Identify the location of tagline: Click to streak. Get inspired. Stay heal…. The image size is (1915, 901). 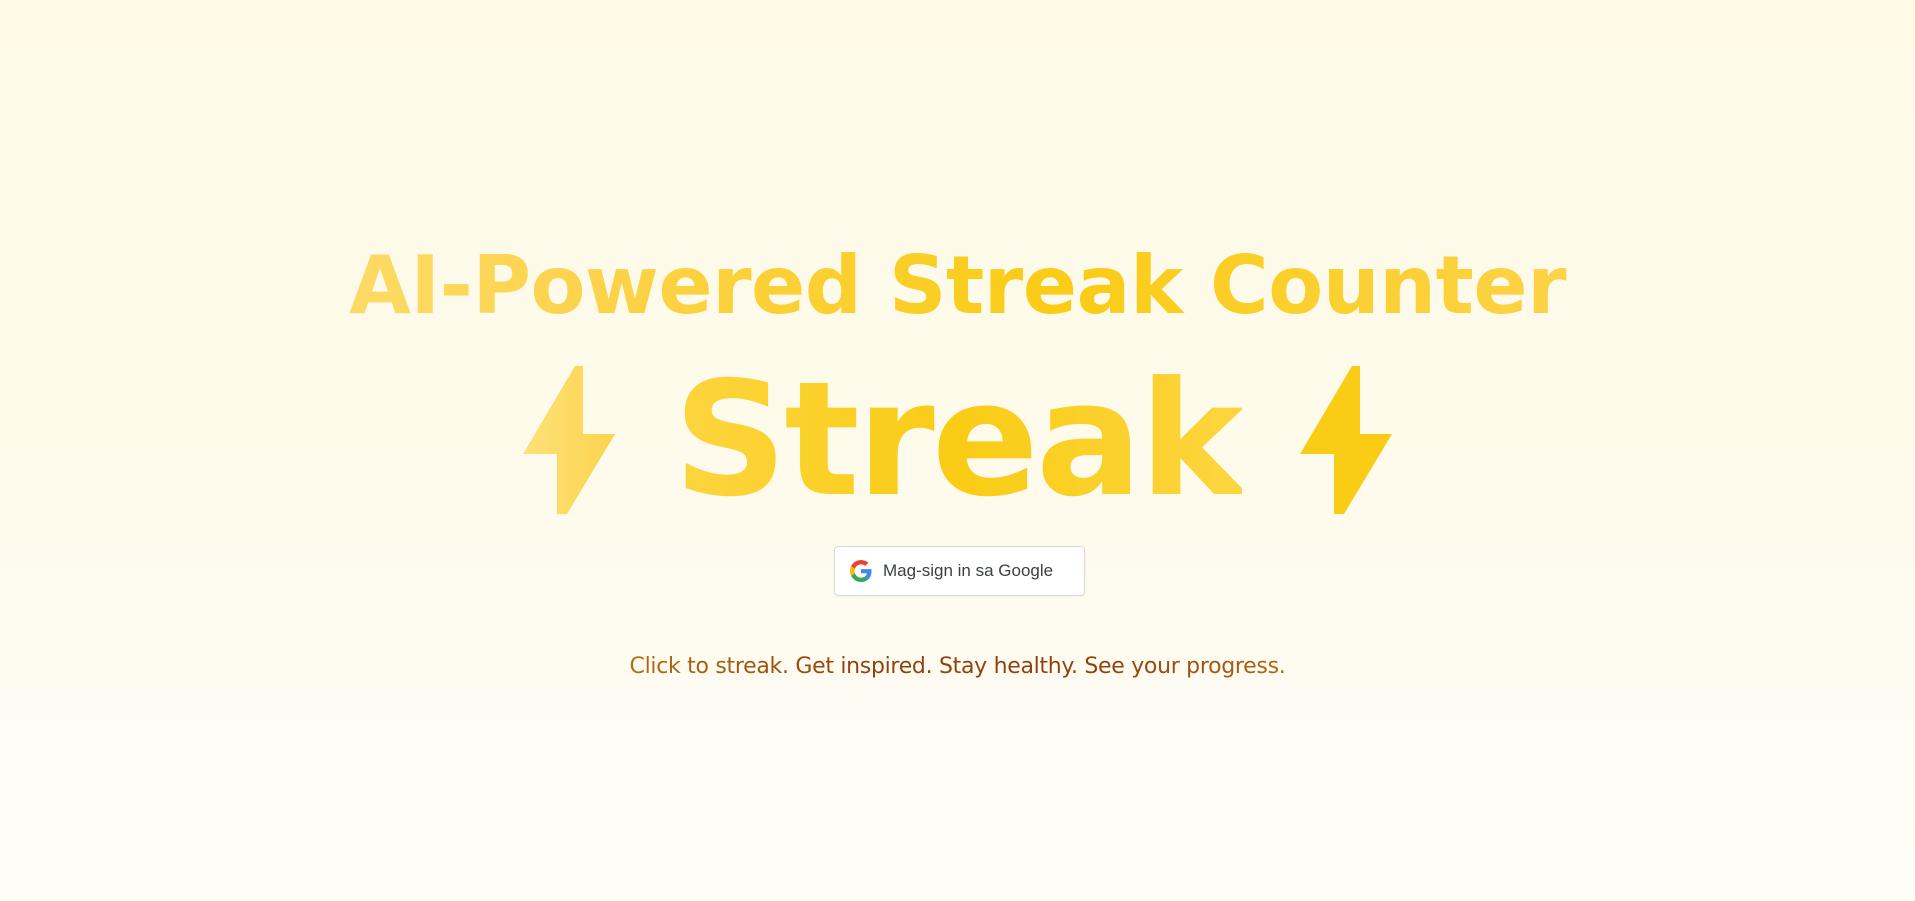
(957, 667).